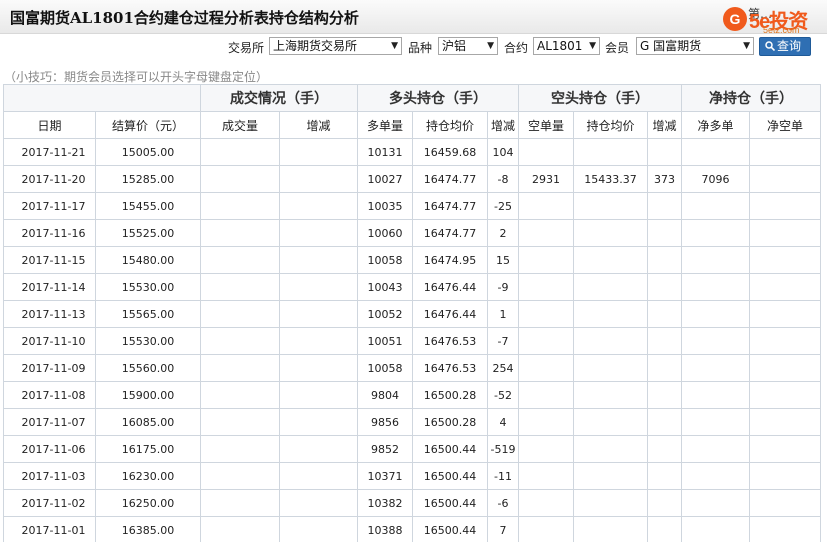 This screenshot has width=827, height=542. What do you see at coordinates (385, 422) in the screenshot?
I see `cell-long: 9856` at bounding box center [385, 422].